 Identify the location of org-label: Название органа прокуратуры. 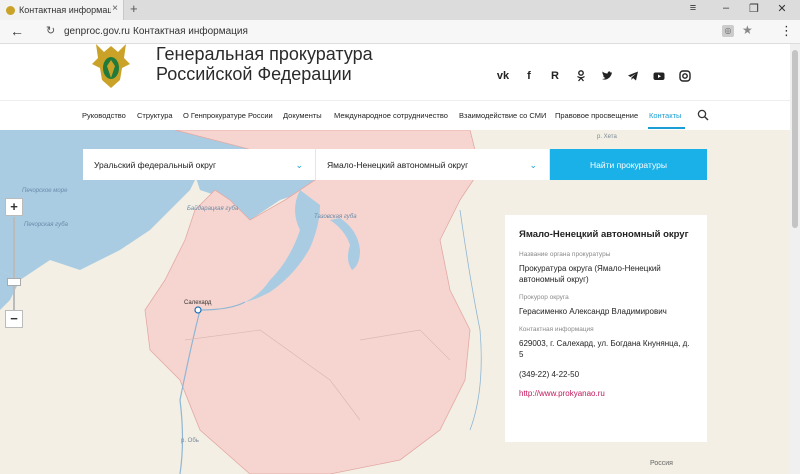
(565, 254).